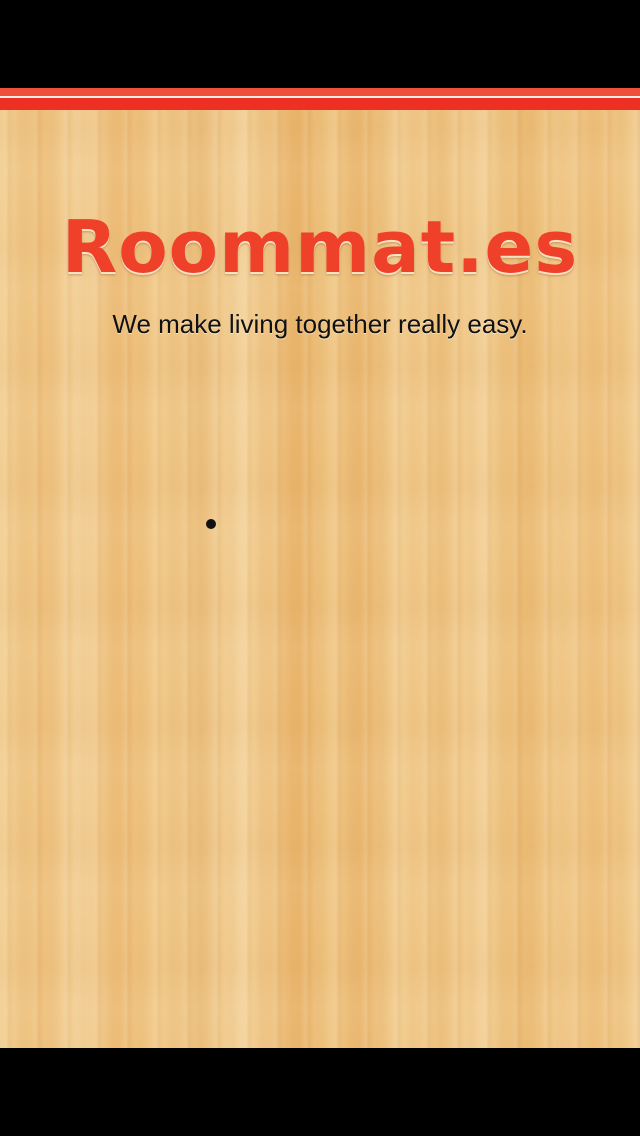 The height and width of the screenshot is (1136, 640). I want to click on top-black-bar, so click(320, 44).